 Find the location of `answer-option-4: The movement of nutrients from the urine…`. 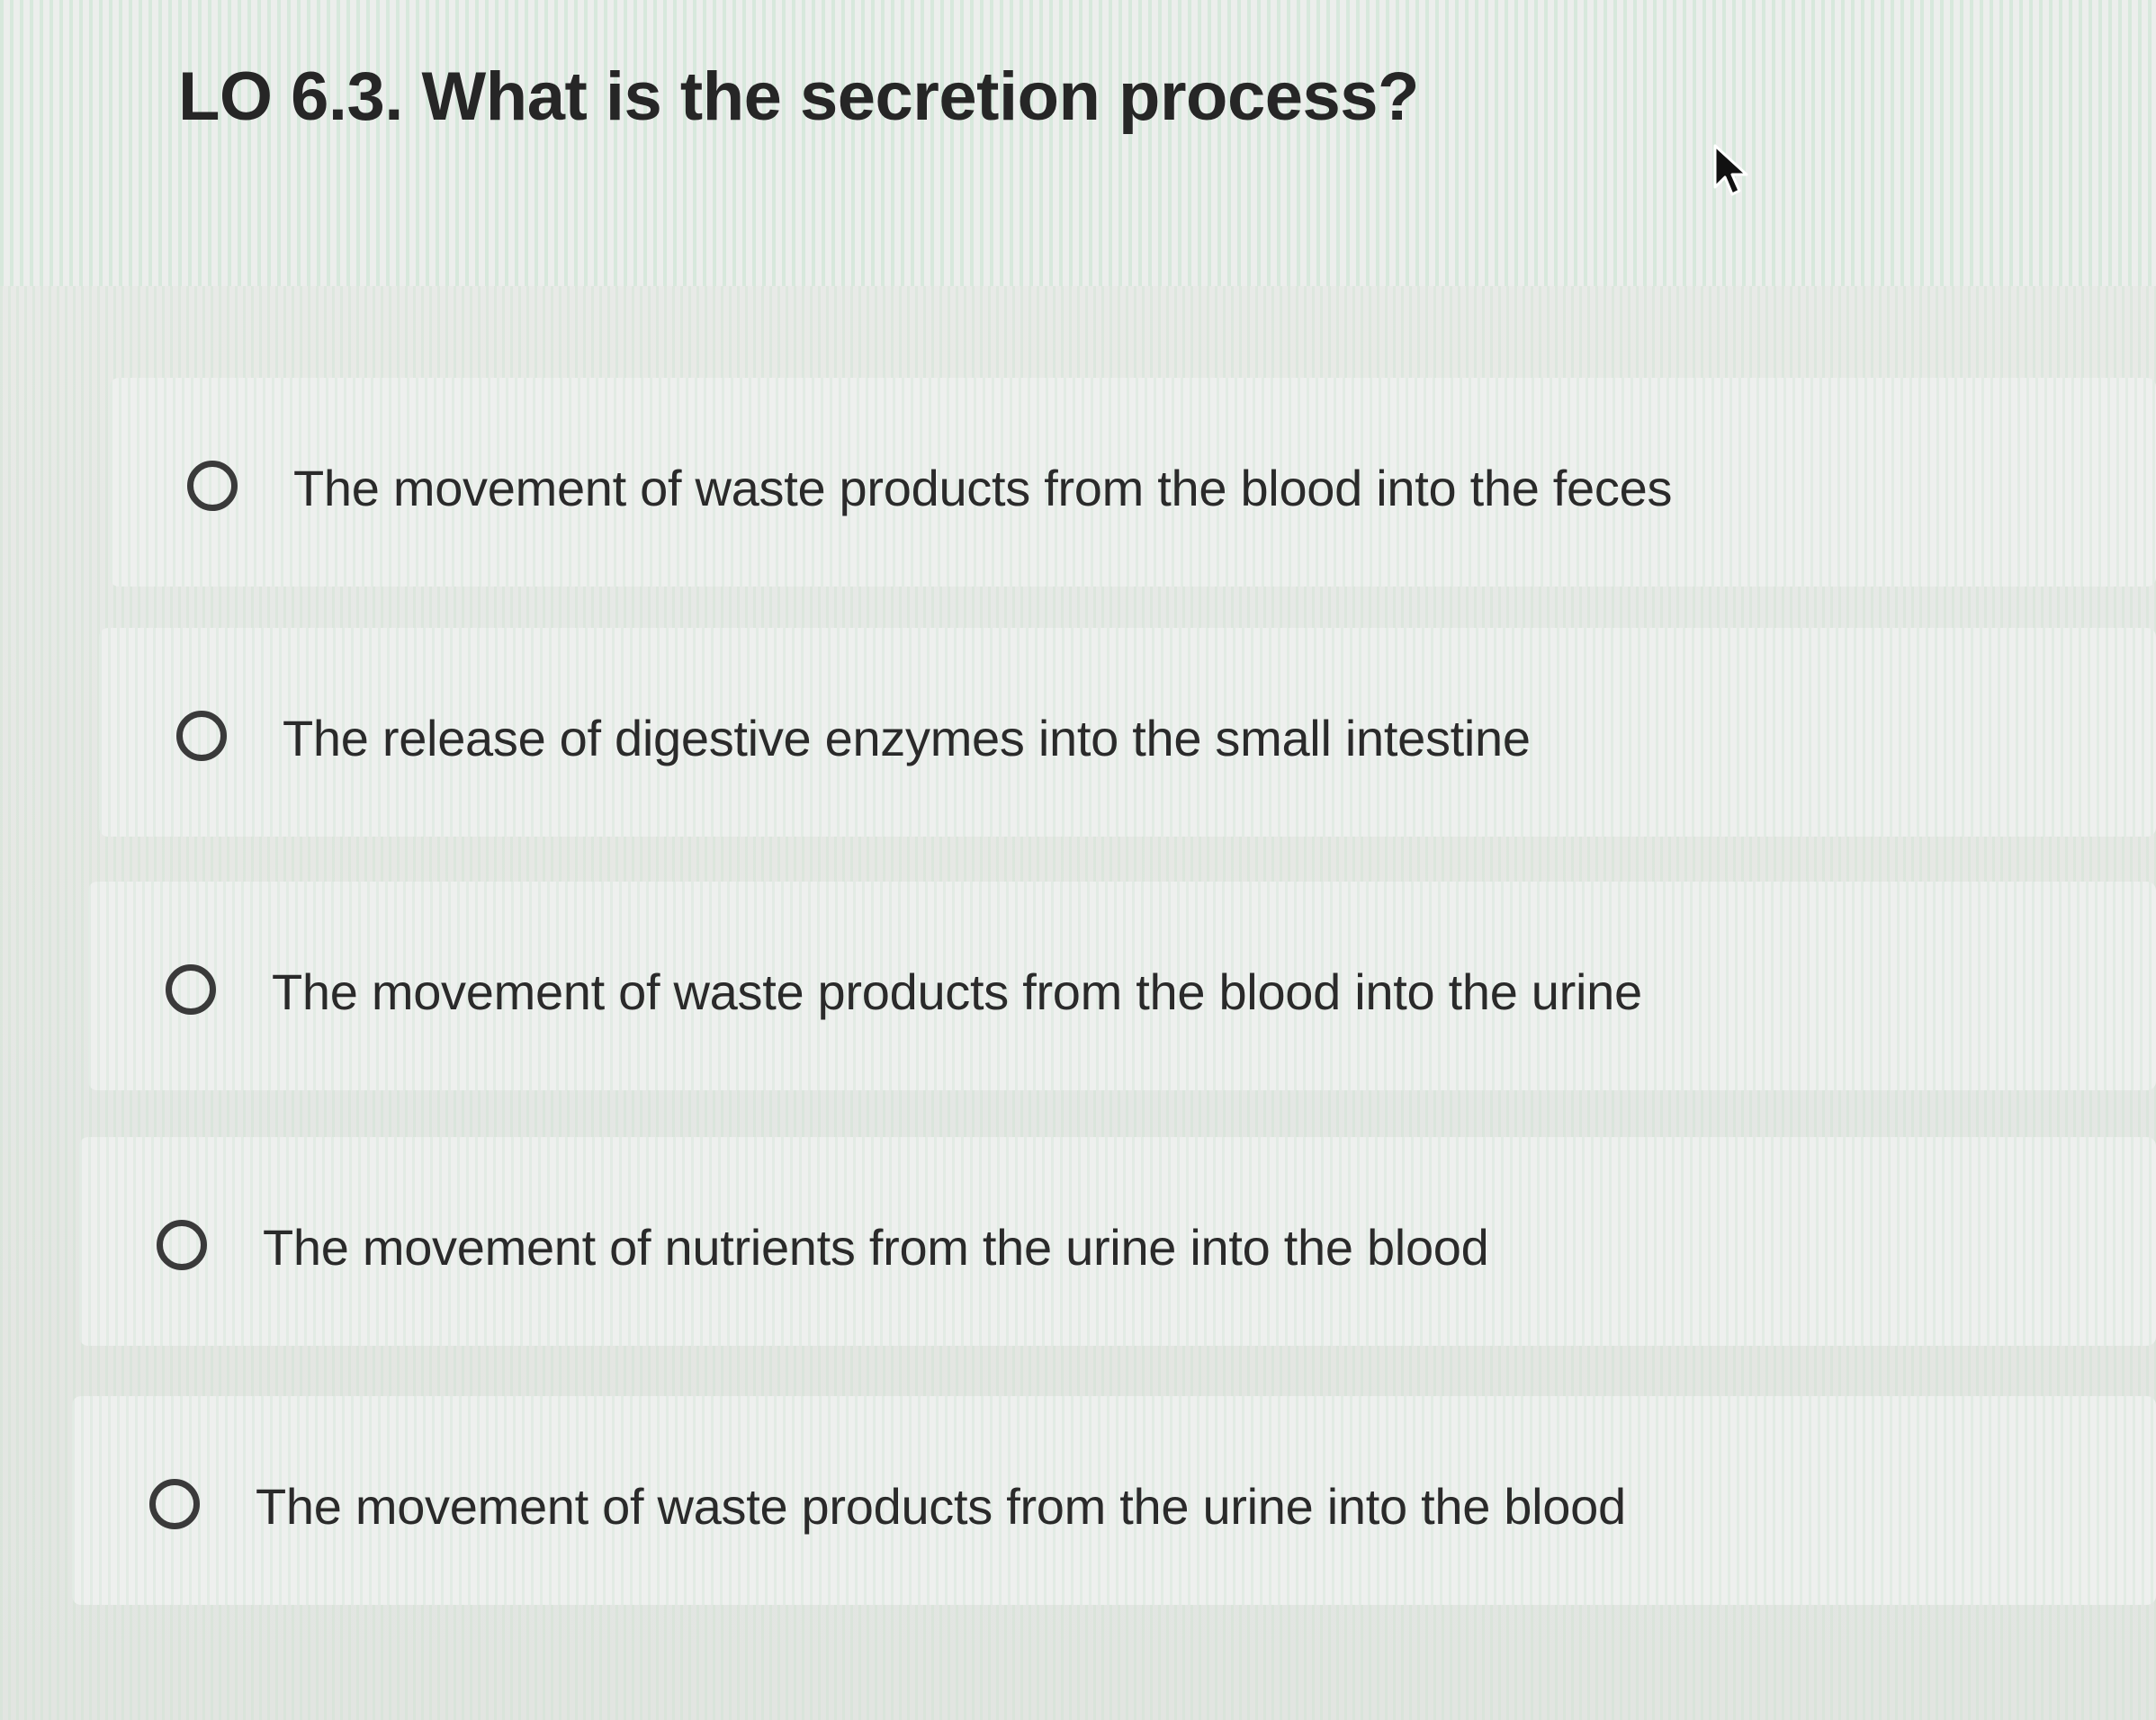

answer-option-4: The movement of nutrients from the urine… is located at coordinates (1117, 1241).